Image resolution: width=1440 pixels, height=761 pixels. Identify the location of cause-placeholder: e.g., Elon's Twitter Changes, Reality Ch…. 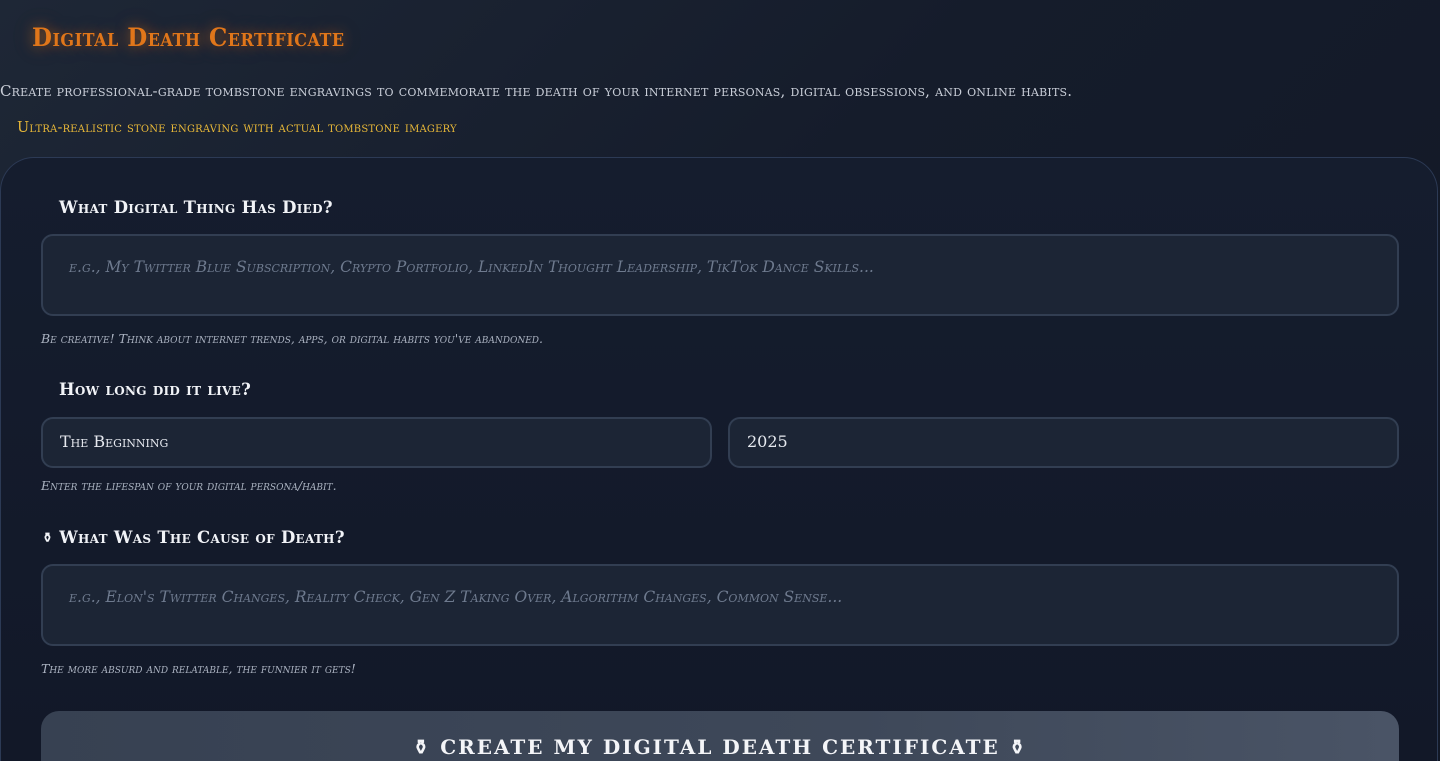
(456, 597).